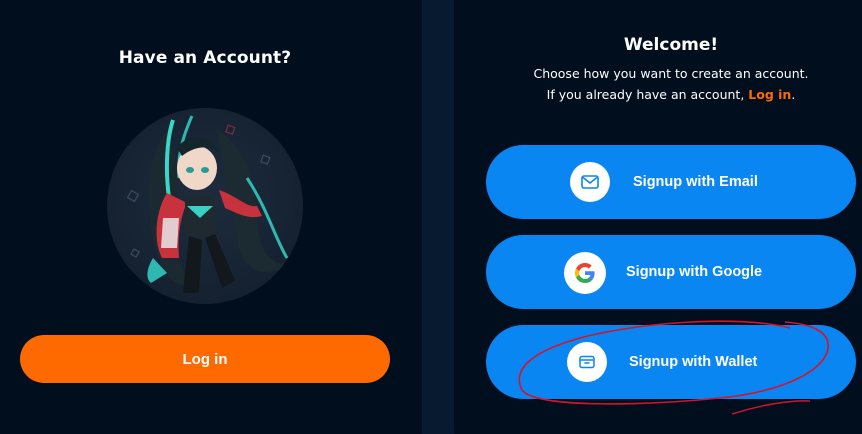 This screenshot has width=862, height=434. What do you see at coordinates (693, 362) in the screenshot?
I see `signup-wallet-label: Signup with Wallet` at bounding box center [693, 362].